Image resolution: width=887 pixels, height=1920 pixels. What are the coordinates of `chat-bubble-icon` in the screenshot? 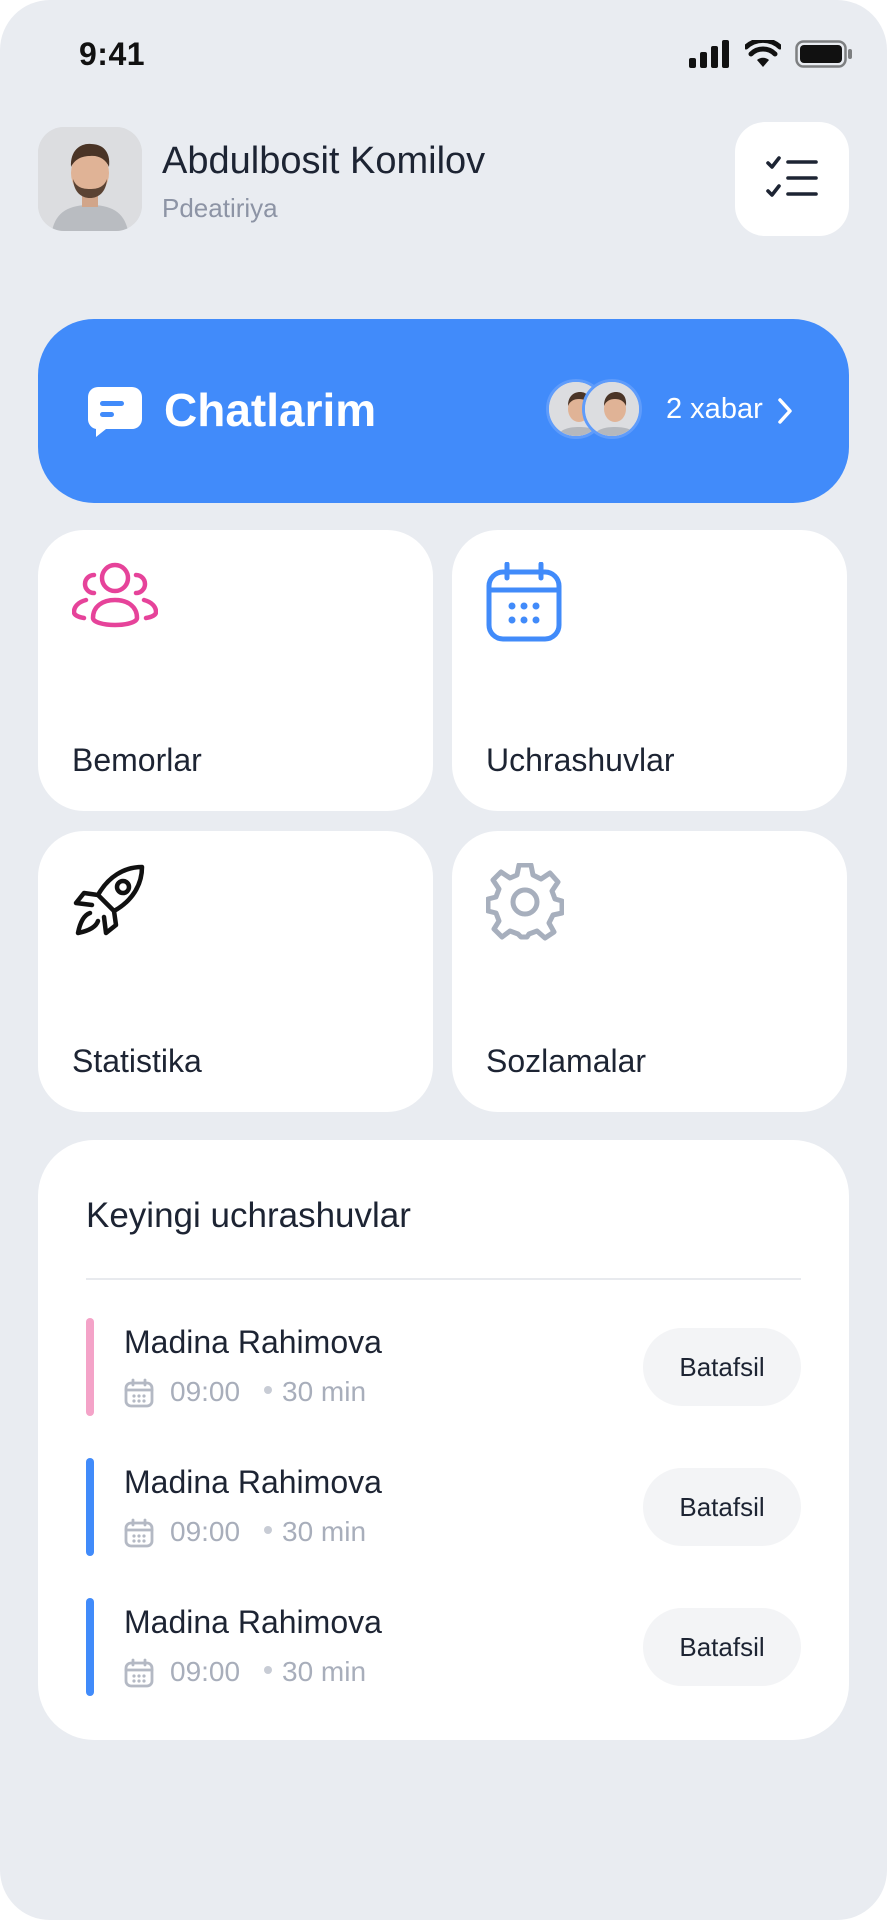 It's located at (115, 412).